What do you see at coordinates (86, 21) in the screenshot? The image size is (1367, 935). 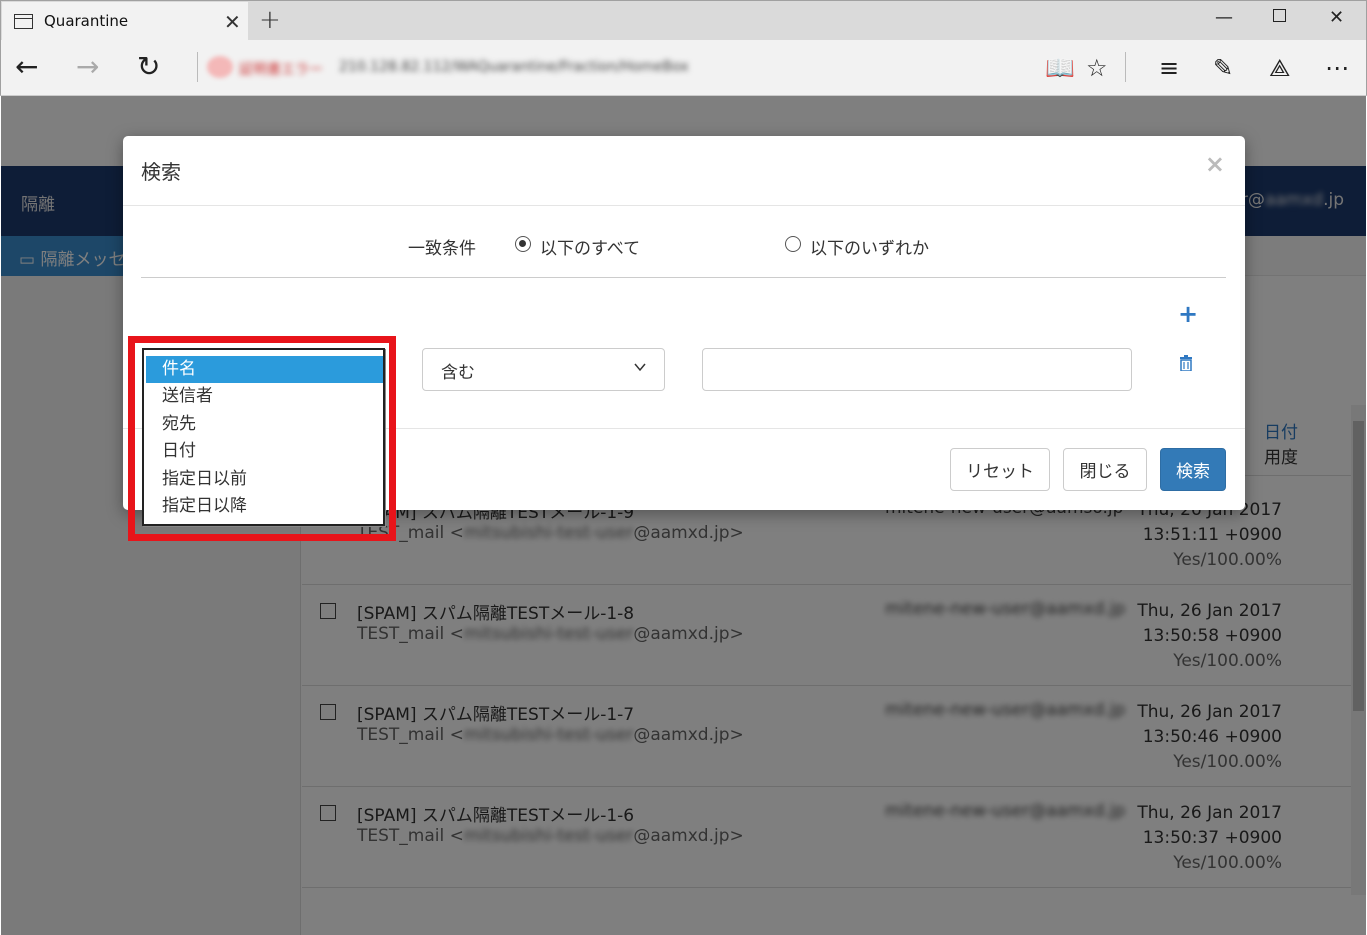 I see `tab-title: Quarantine` at bounding box center [86, 21].